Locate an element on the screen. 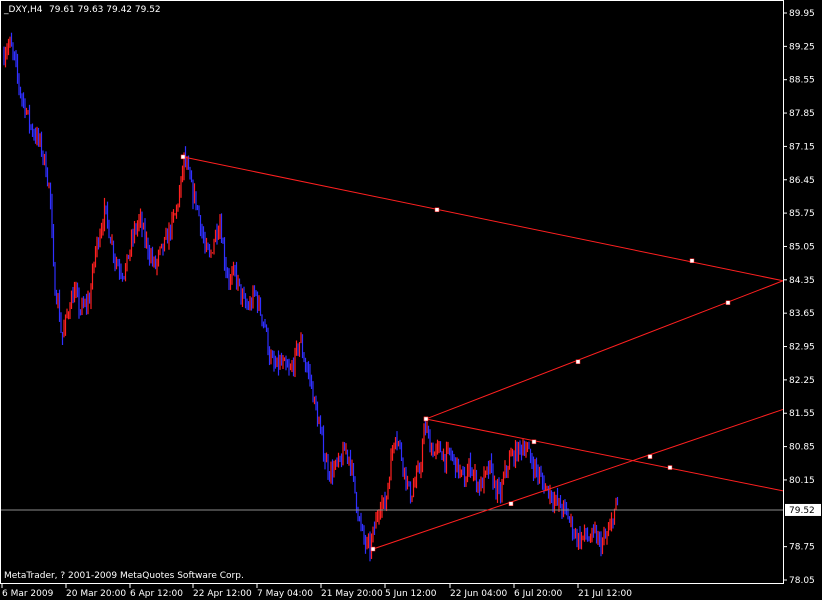  y-tick-label: 87.15 is located at coordinates (802, 147).